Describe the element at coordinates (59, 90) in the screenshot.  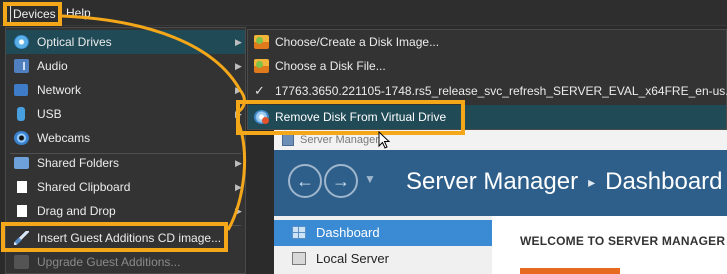
I see `menu-item-label: Network` at that location.